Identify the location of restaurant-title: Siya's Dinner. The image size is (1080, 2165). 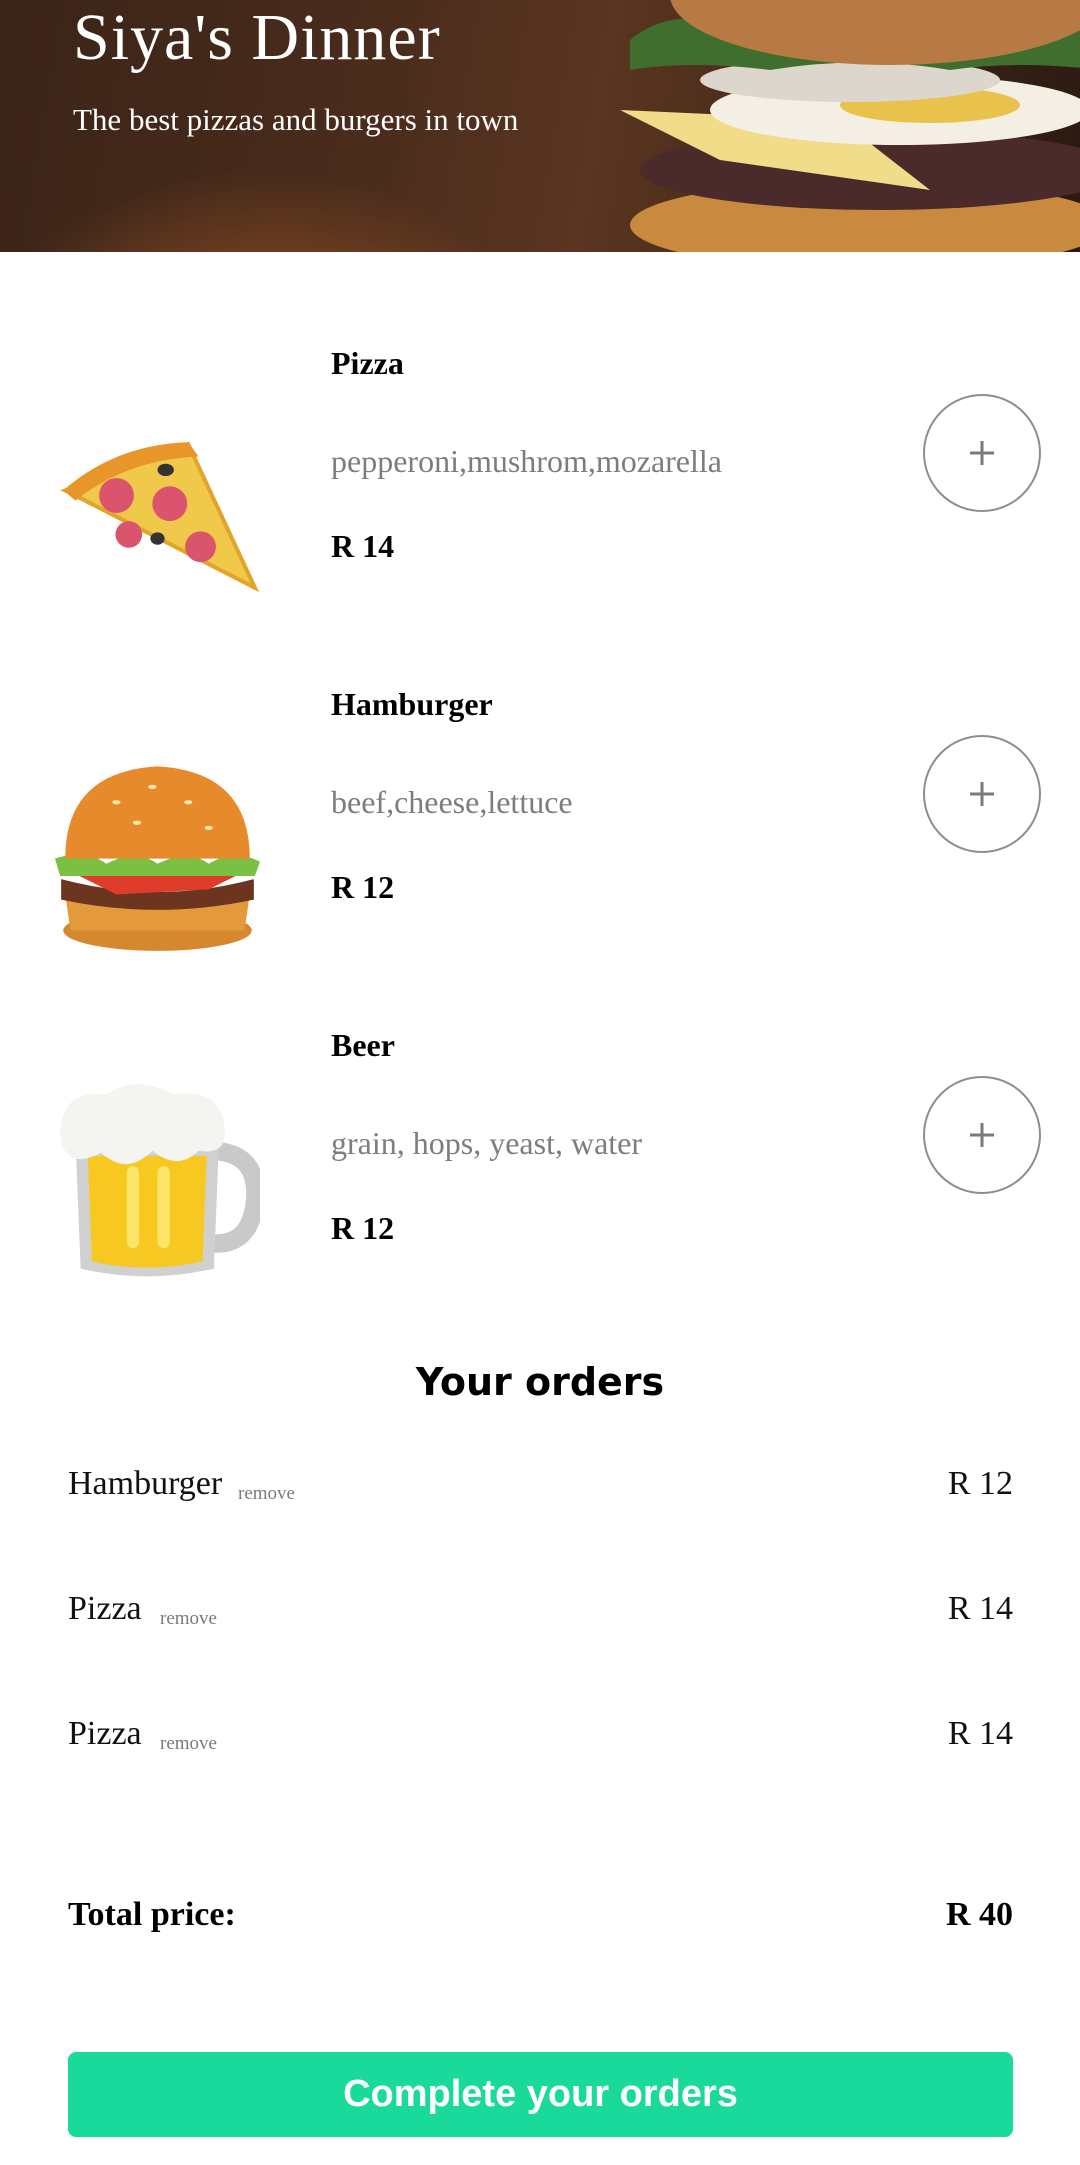
(257, 37).